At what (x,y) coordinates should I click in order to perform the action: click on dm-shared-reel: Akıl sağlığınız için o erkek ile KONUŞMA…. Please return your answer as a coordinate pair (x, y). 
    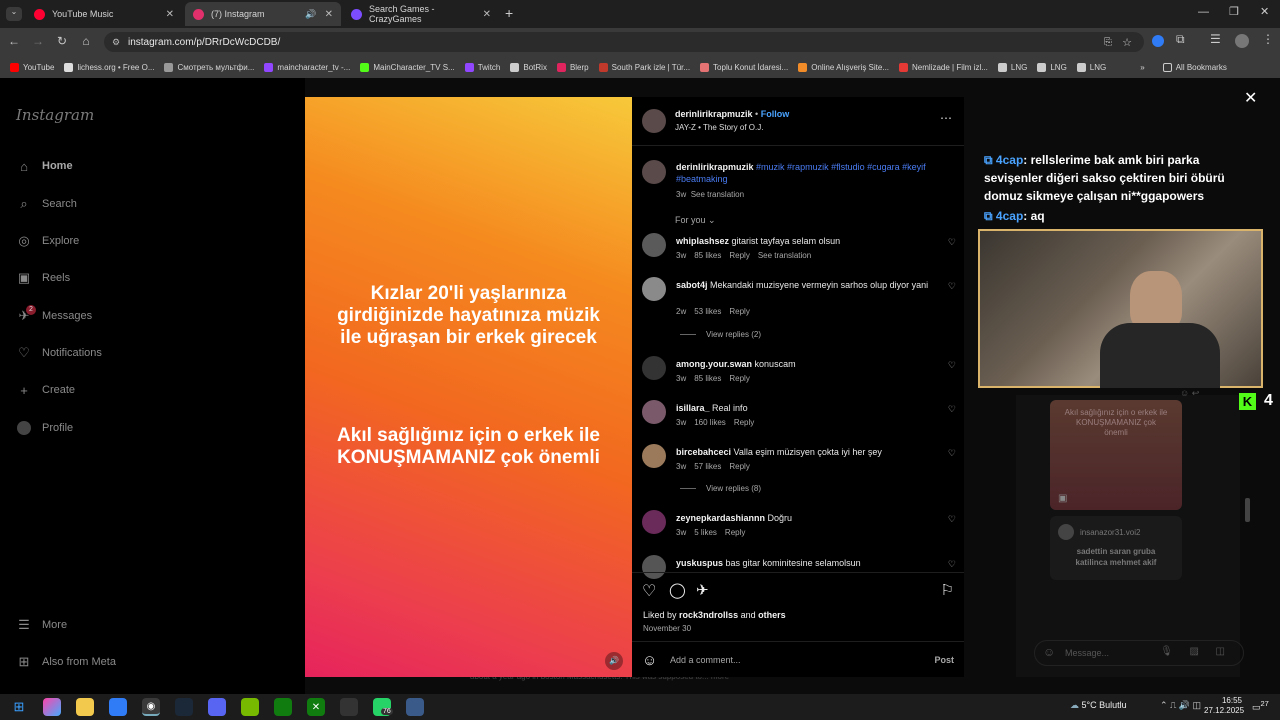
    Looking at the image, I should click on (1116, 455).